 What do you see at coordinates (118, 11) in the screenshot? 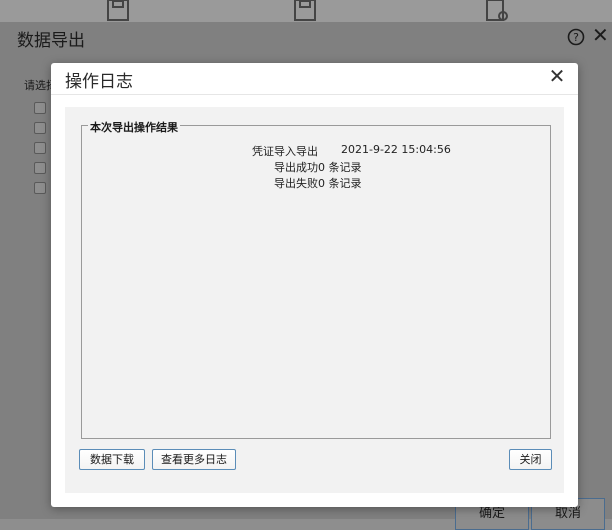
I see `save-icon` at bounding box center [118, 11].